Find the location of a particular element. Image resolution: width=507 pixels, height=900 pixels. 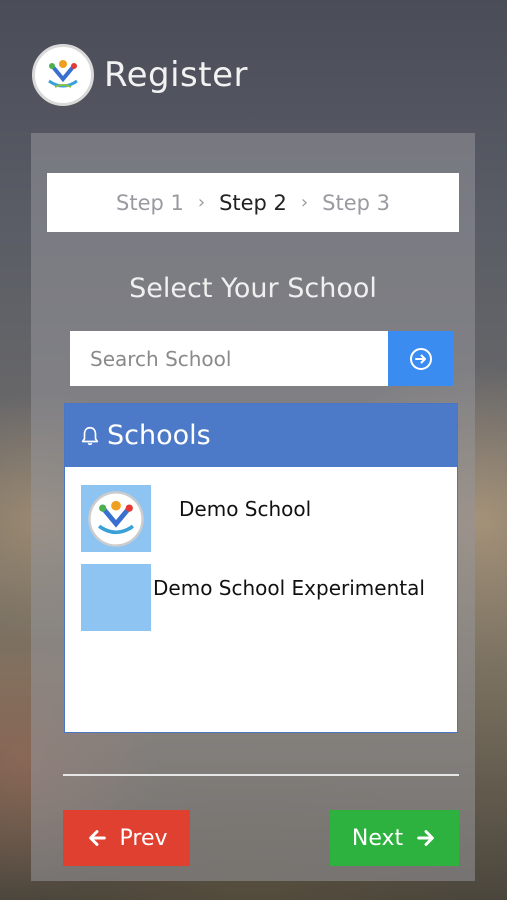

step-2-label: Step 2 is located at coordinates (253, 203).